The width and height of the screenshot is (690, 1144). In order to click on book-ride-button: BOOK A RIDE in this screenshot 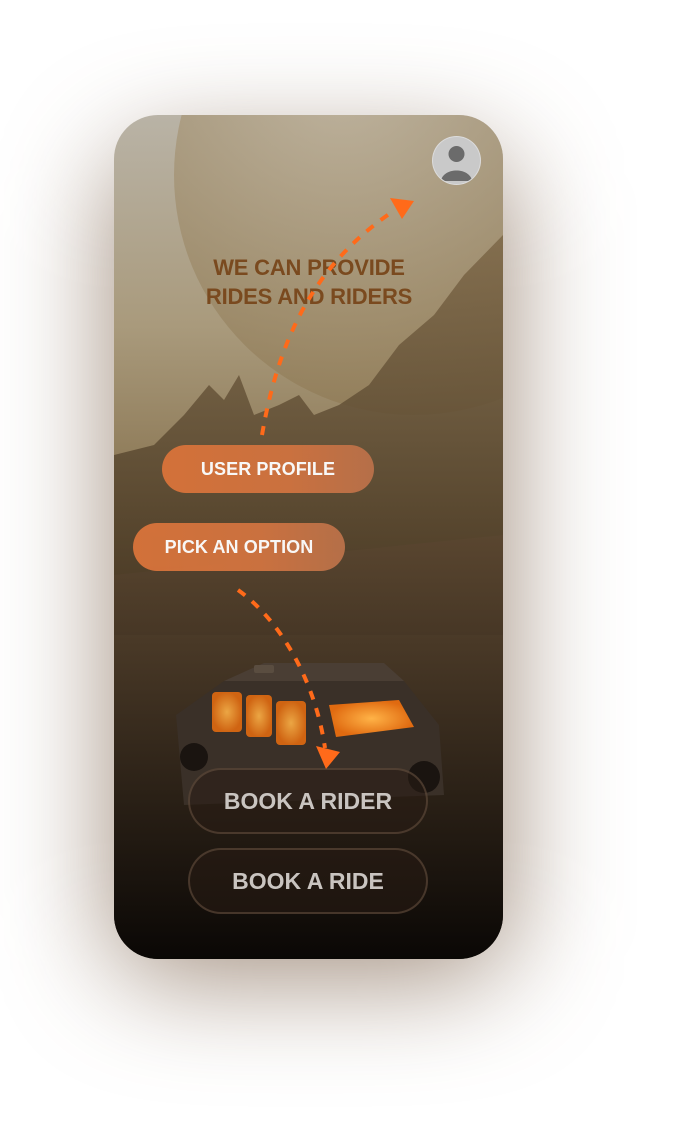, I will do `click(308, 881)`.